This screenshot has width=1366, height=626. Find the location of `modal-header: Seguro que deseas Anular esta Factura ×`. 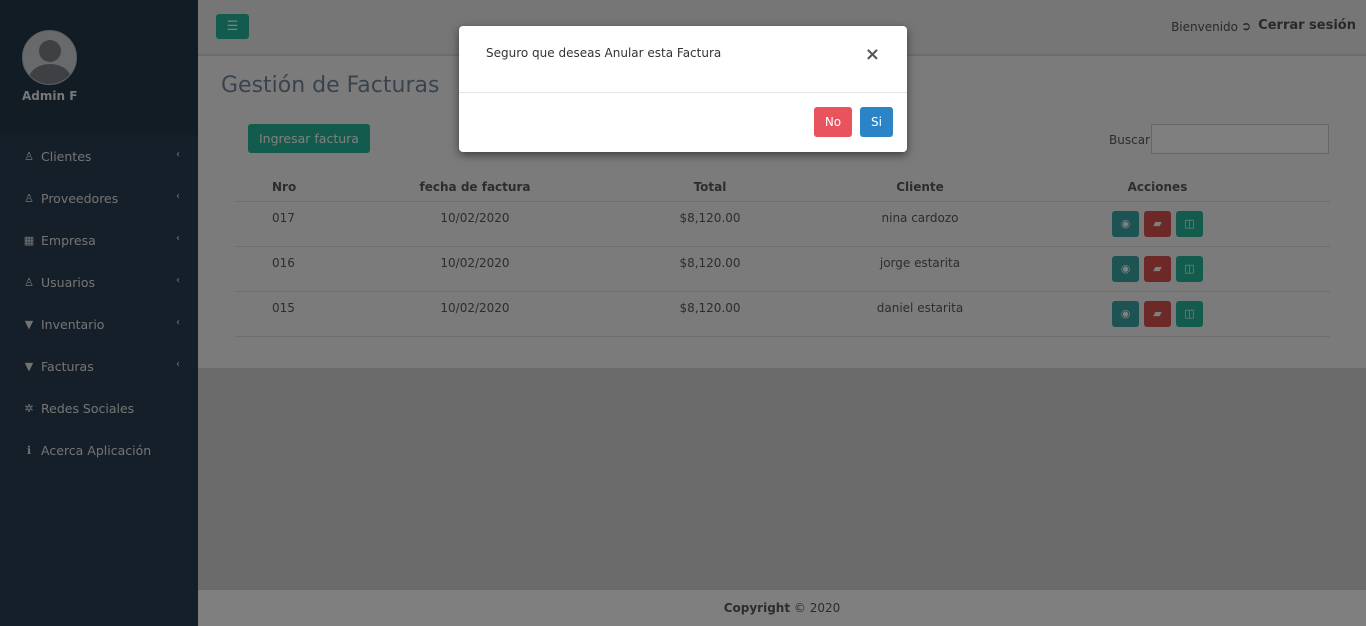

modal-header: Seguro que deseas Anular esta Factura × is located at coordinates (683, 59).